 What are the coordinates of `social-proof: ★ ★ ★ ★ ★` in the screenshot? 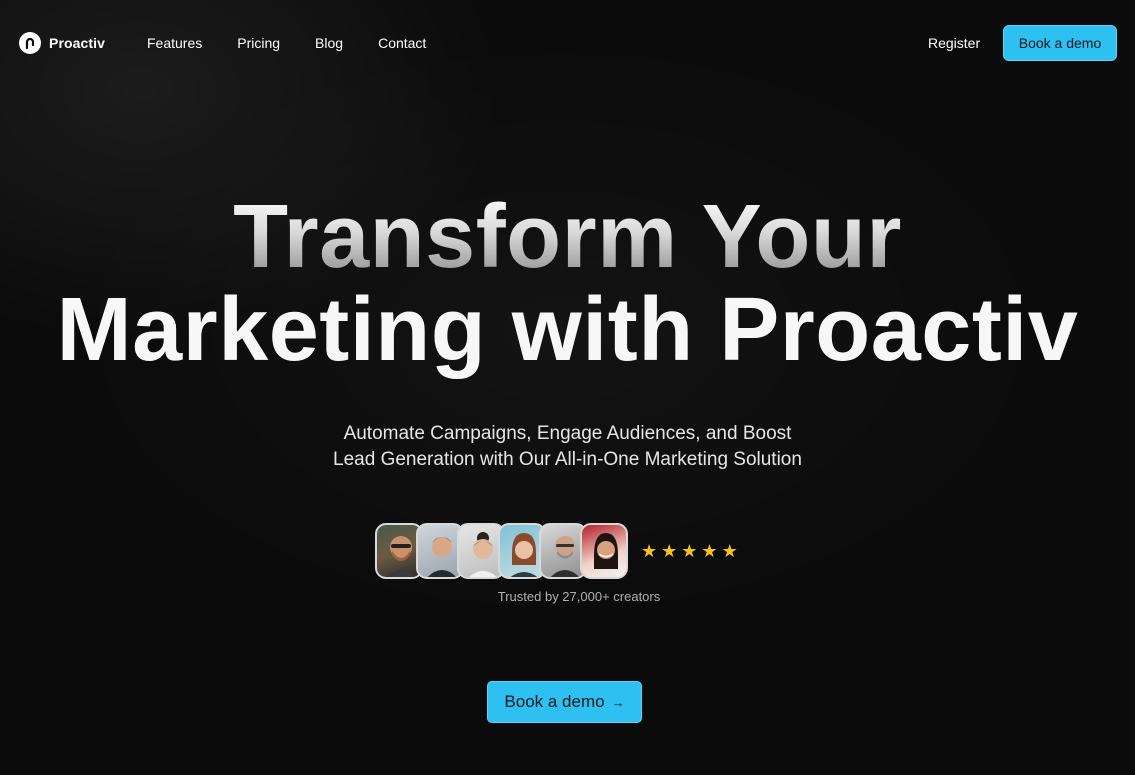 It's located at (558, 551).